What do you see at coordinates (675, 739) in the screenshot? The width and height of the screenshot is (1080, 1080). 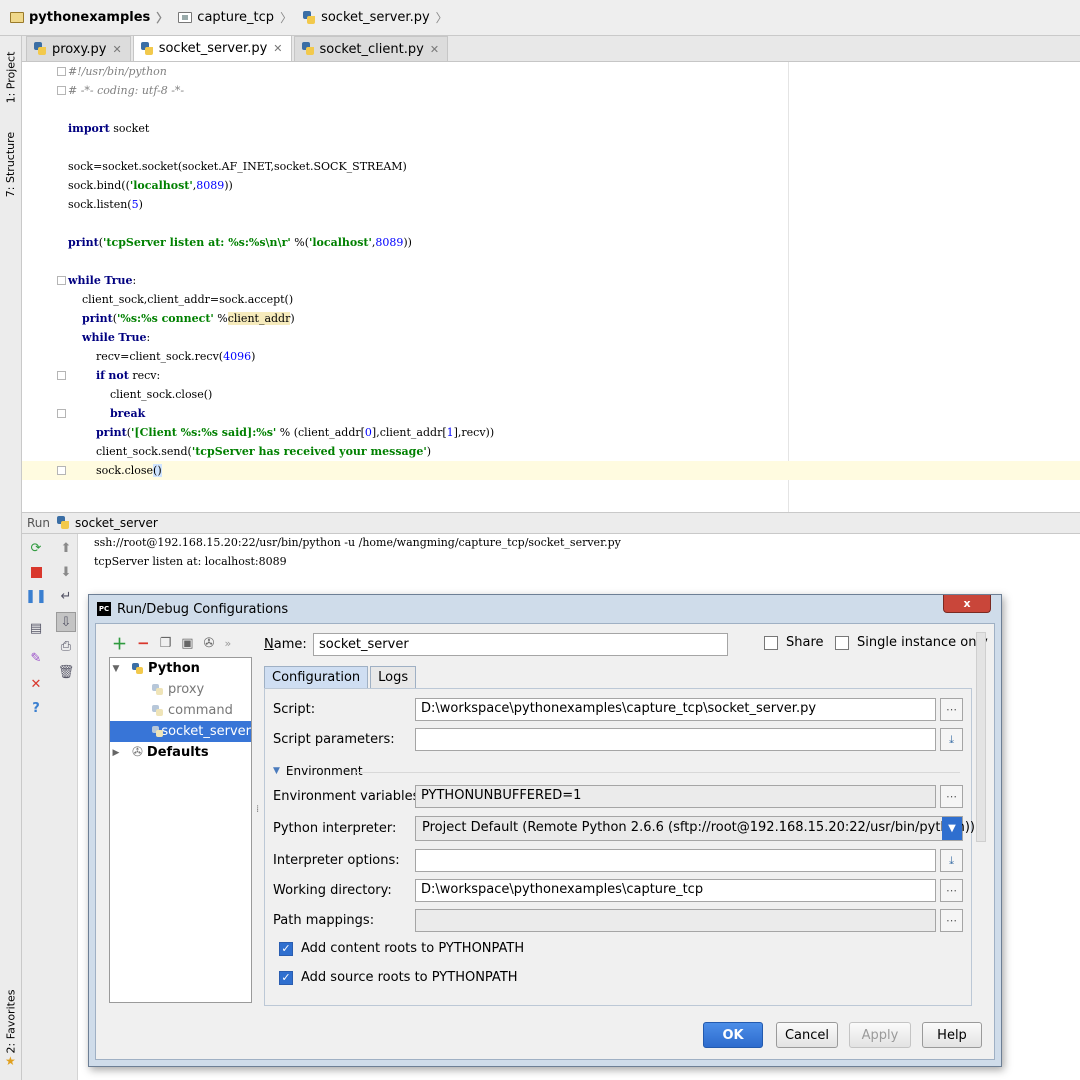 I see `script-parameters-field` at bounding box center [675, 739].